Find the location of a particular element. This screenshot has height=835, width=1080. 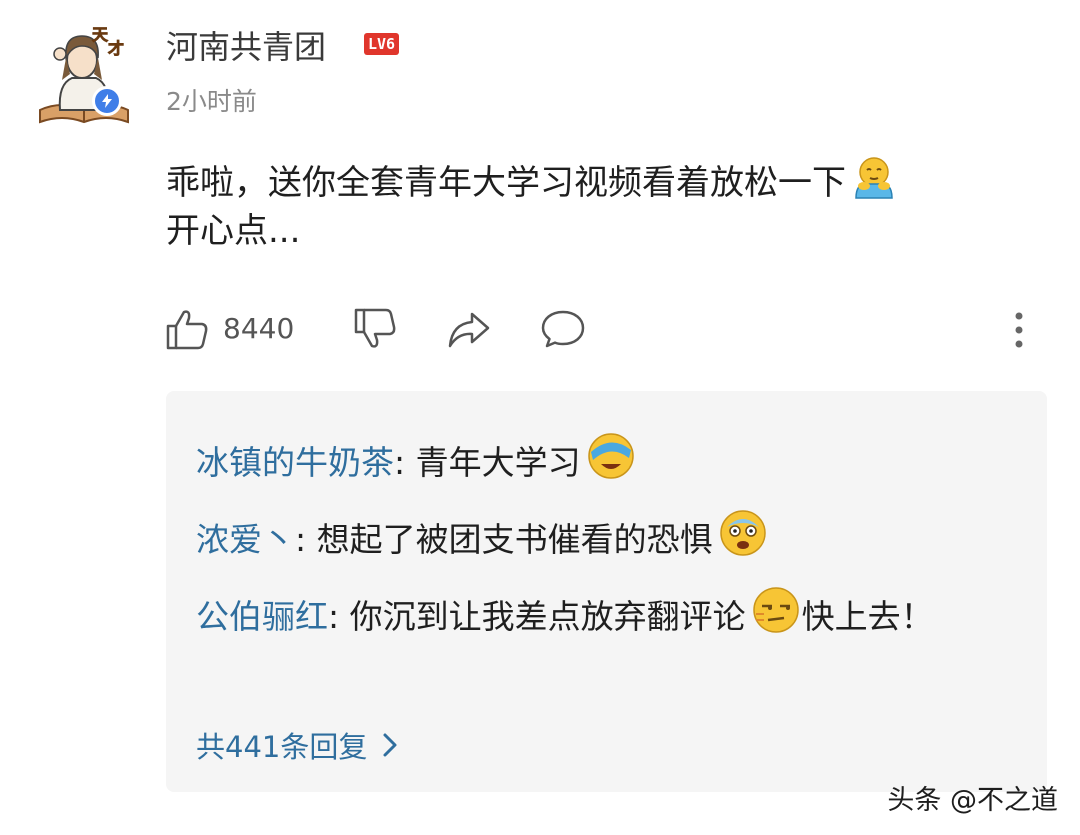

avatar: 天 才 is located at coordinates (84, 74).